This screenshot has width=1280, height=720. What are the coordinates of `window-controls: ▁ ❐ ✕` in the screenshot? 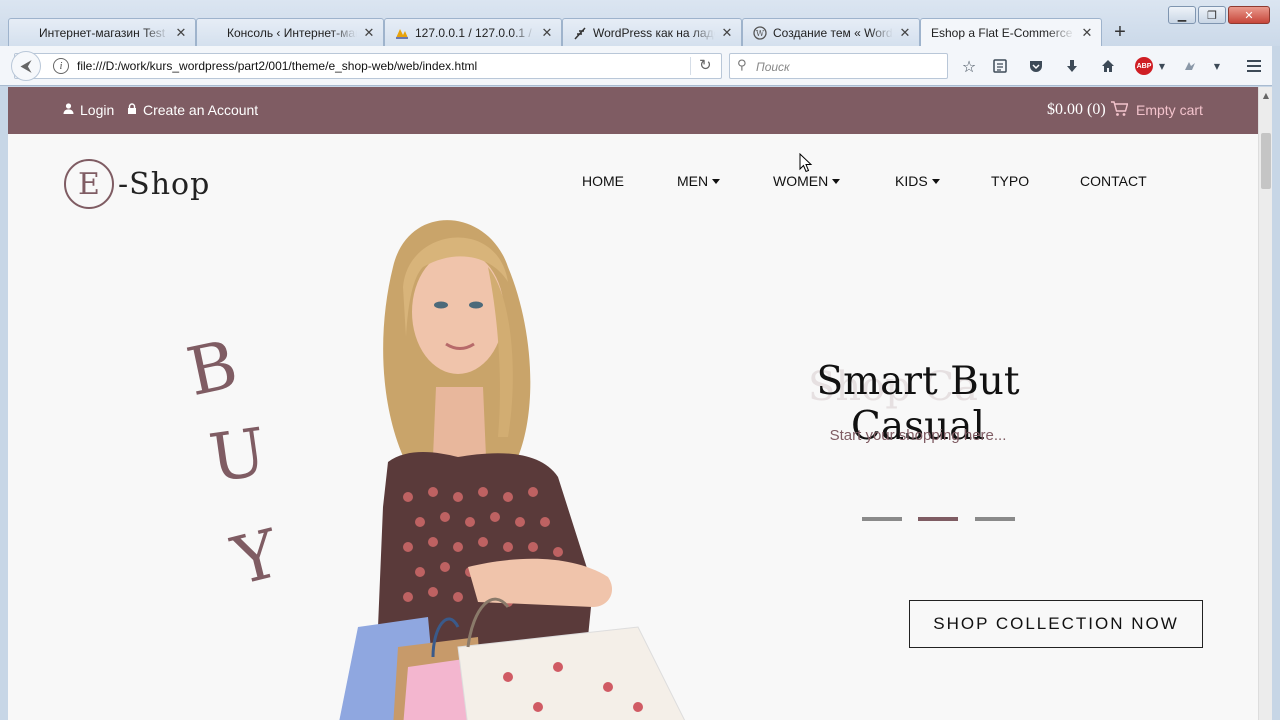 It's located at (1219, 15).